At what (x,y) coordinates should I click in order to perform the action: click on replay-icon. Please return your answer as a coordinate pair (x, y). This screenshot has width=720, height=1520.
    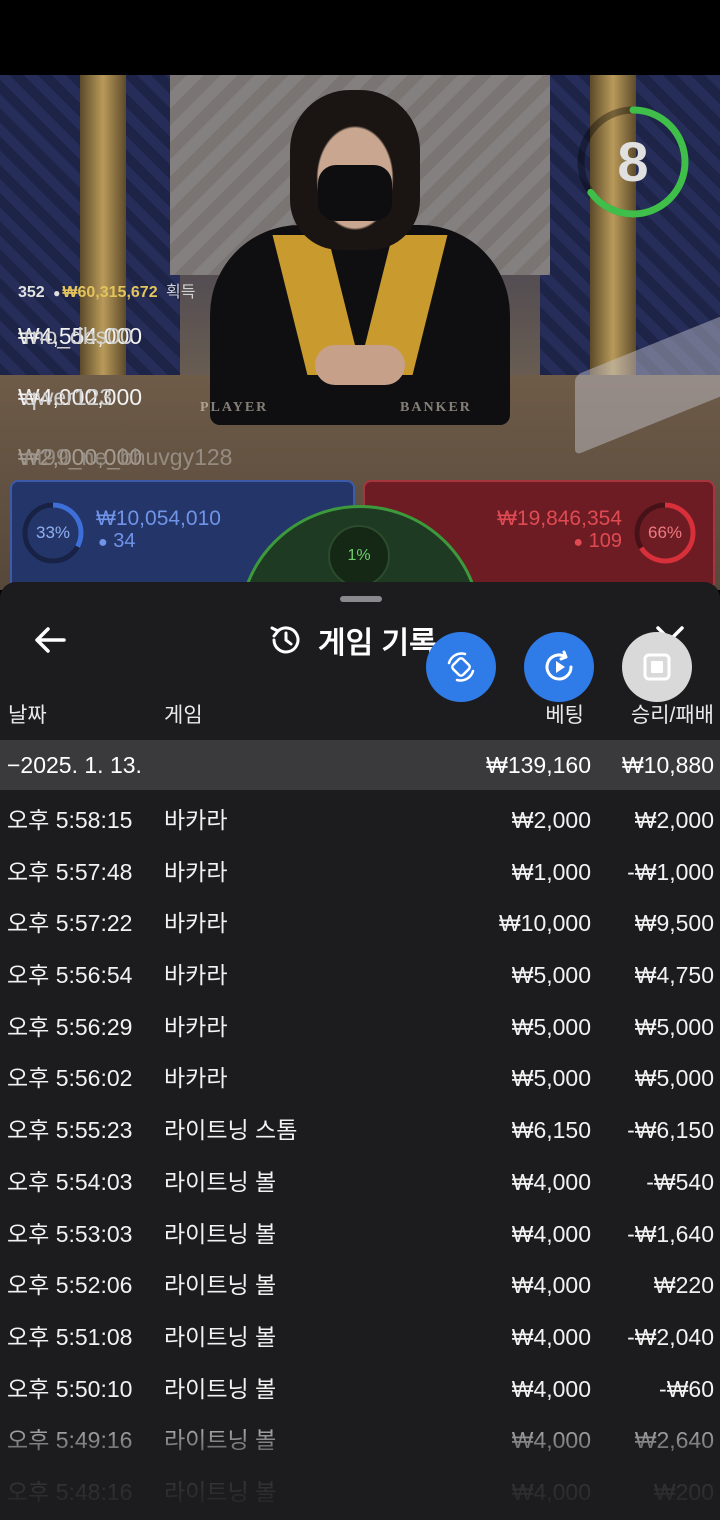
    Looking at the image, I should click on (559, 665).